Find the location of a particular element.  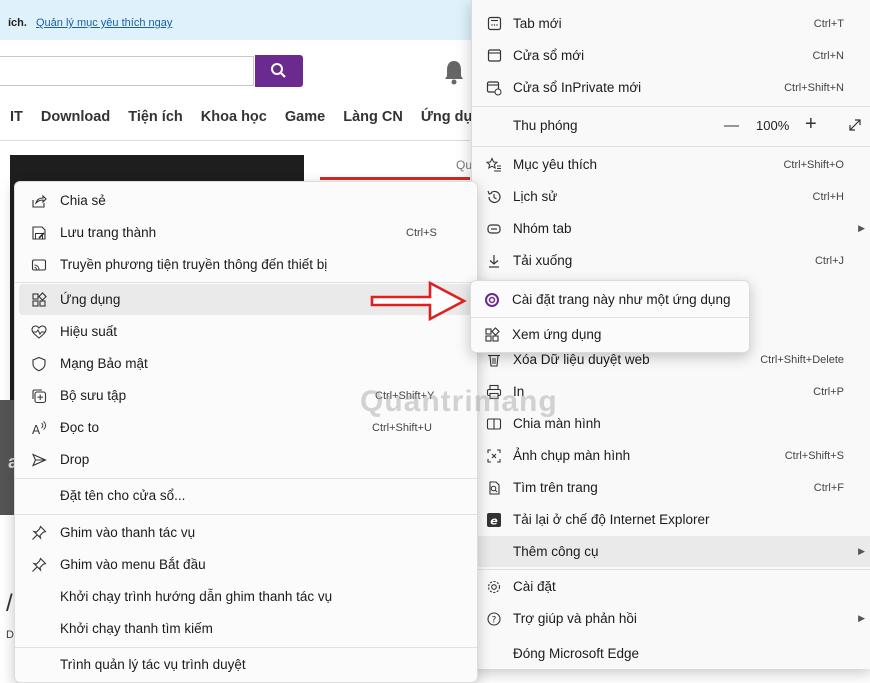

menu-label: Bộ sưu tập is located at coordinates (93, 395).